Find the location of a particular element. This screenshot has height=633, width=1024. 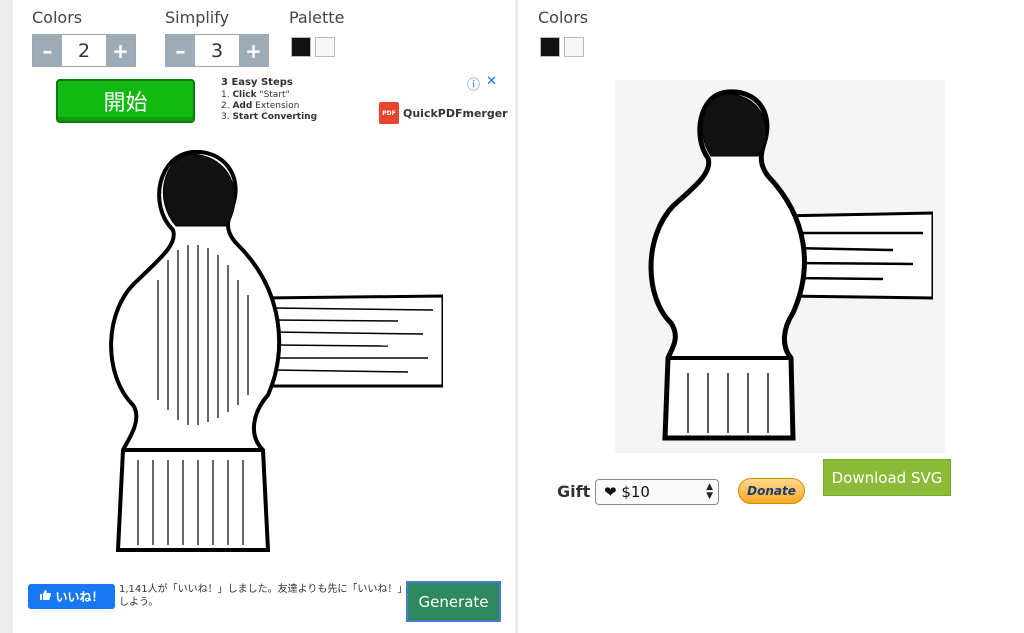

ad-step-3: 3. Start Converting is located at coordinates (269, 117).